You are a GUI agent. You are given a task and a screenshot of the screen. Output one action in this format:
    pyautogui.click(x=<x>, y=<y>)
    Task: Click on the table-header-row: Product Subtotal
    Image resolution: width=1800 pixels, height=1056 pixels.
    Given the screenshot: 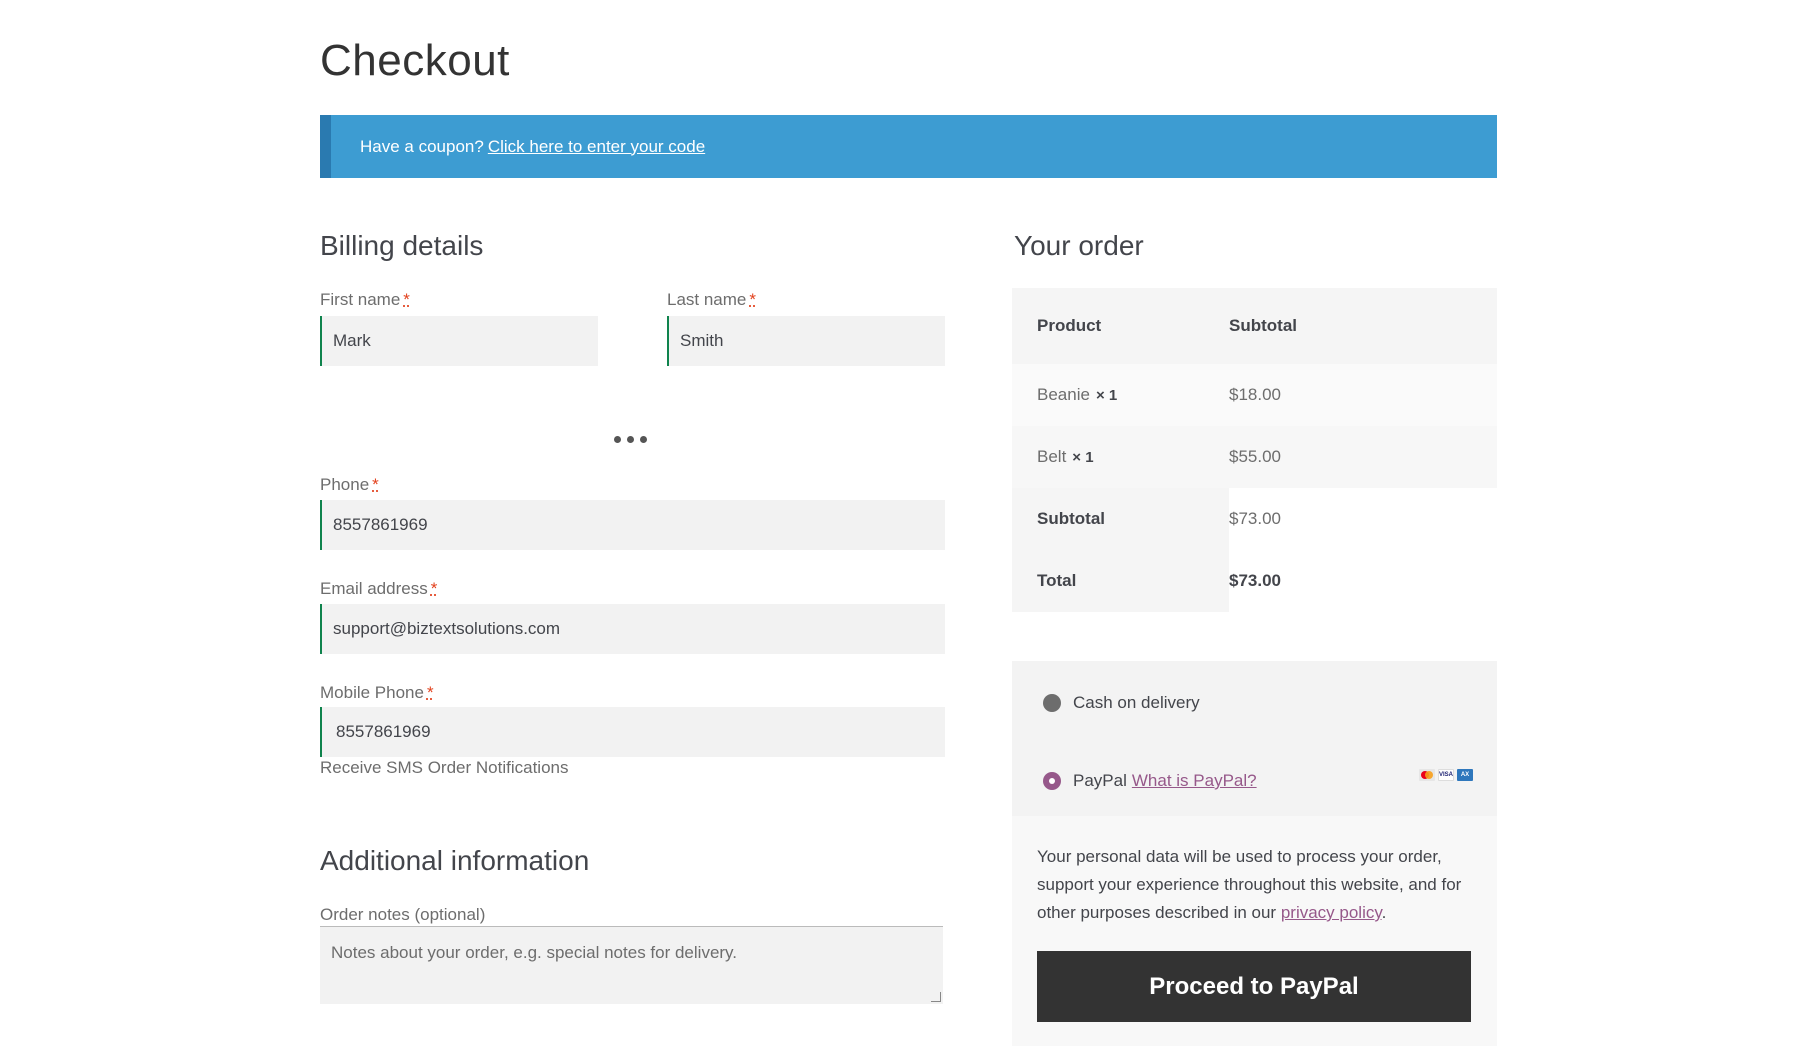 What is the action you would take?
    pyautogui.click(x=1254, y=326)
    